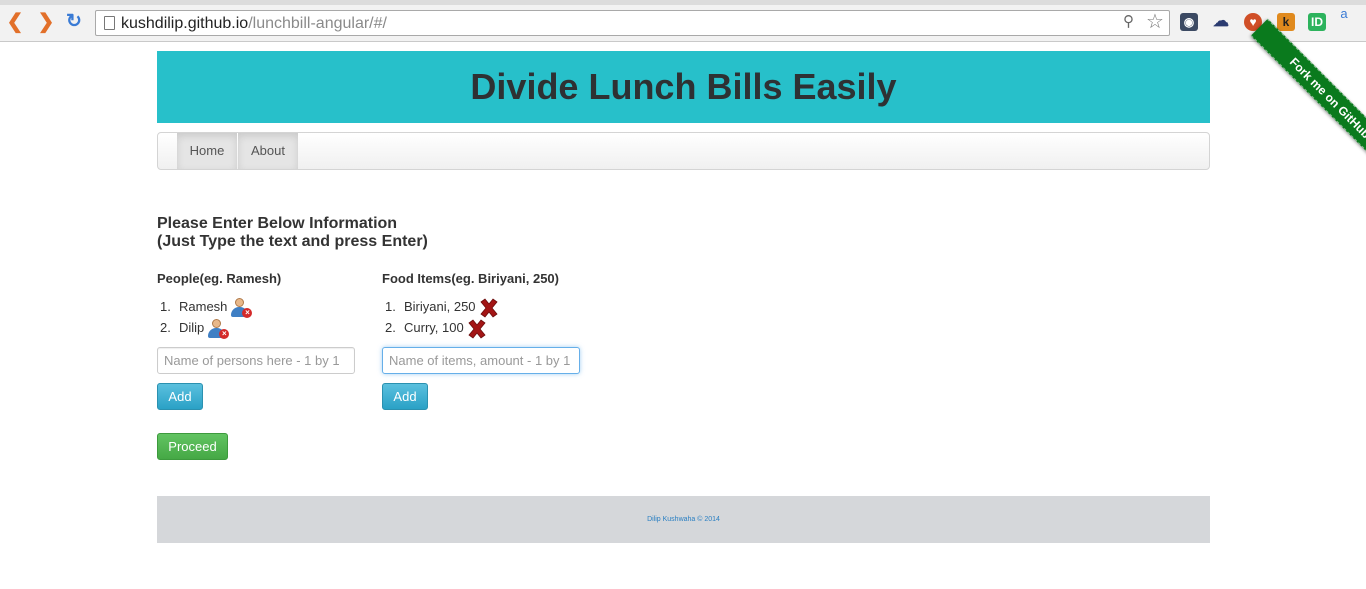 The width and height of the screenshot is (1366, 589). I want to click on back-icon: ❮, so click(15, 22).